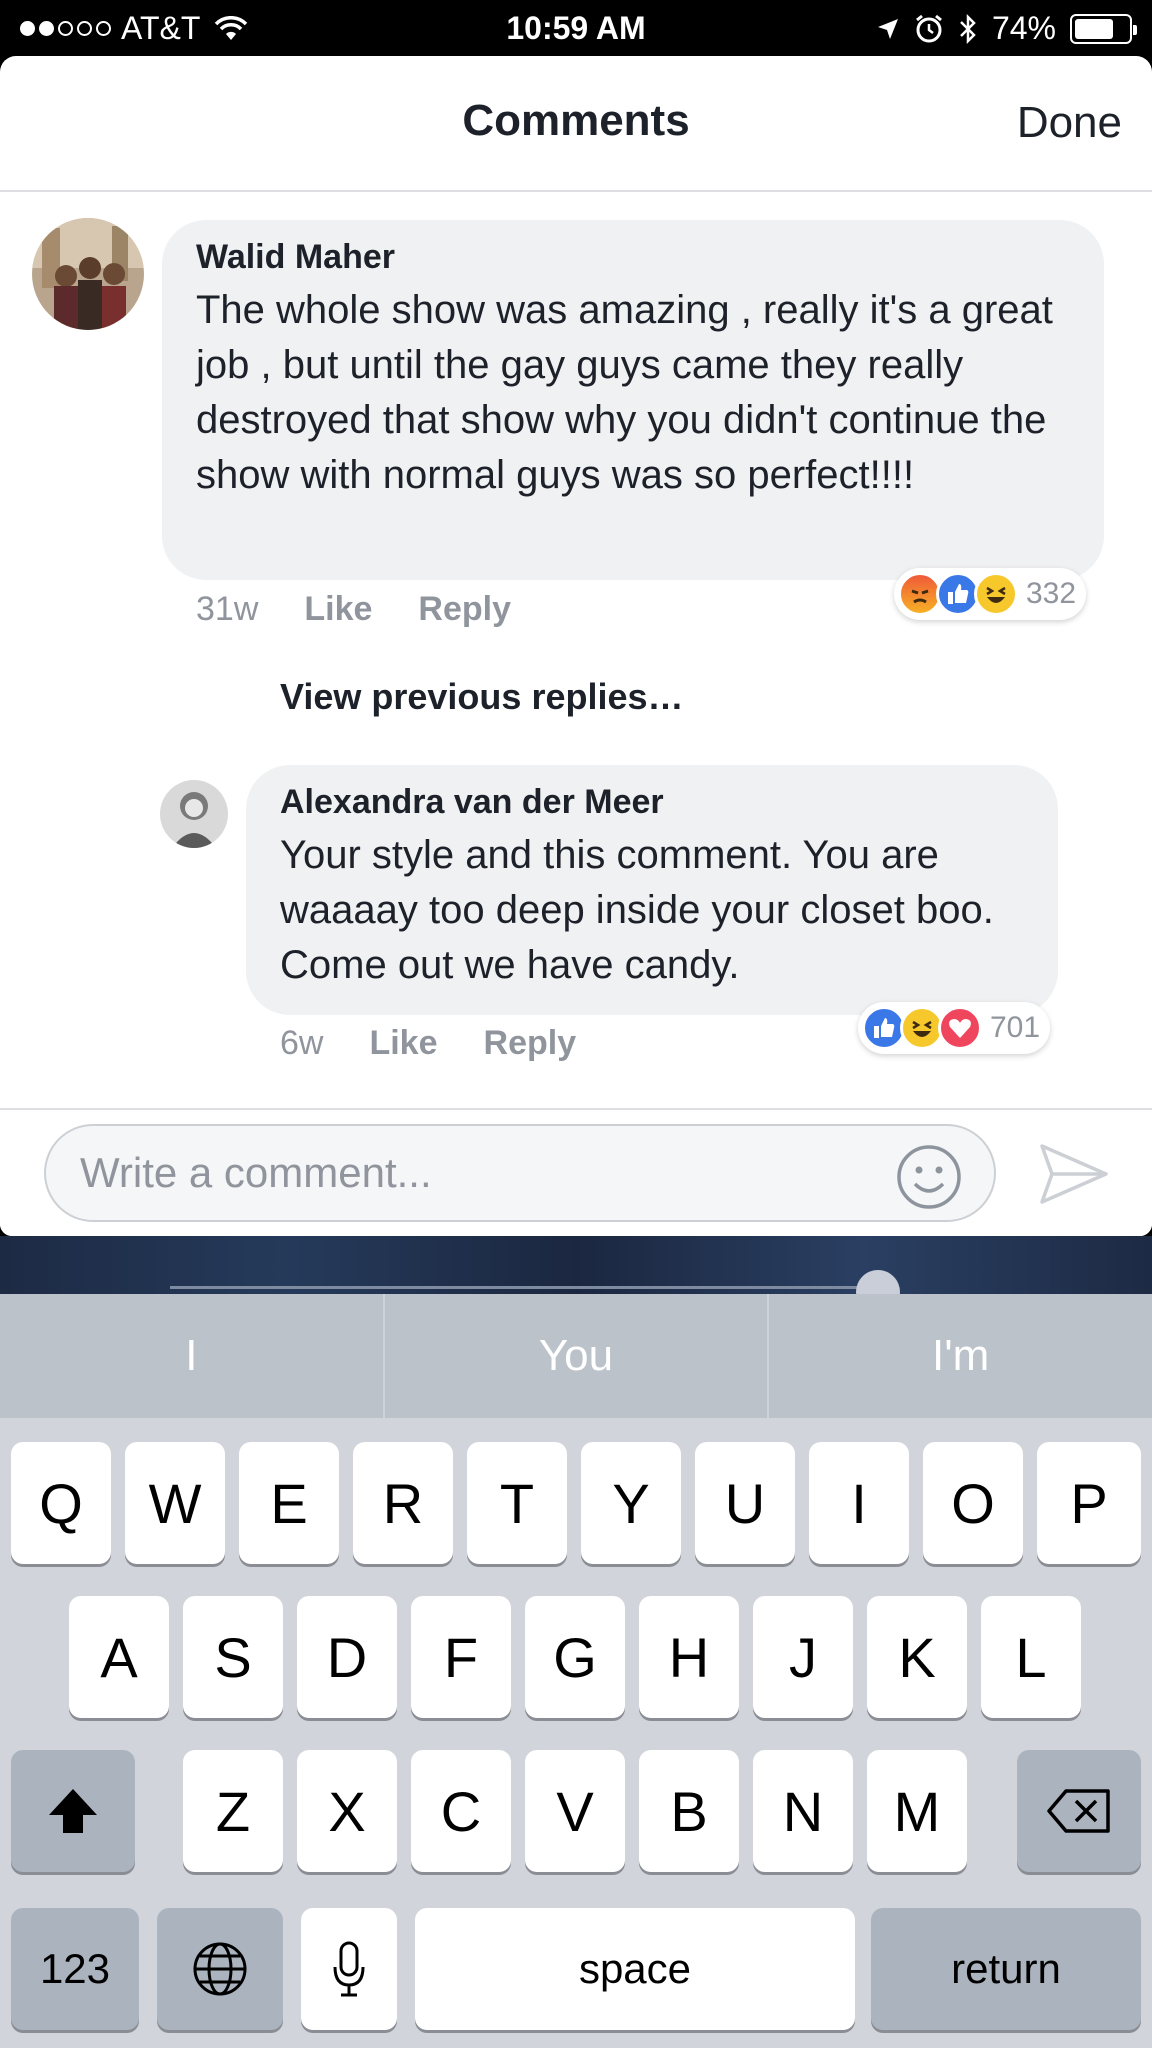  Describe the element at coordinates (403, 1503) in the screenshot. I see `key-r: R` at that location.